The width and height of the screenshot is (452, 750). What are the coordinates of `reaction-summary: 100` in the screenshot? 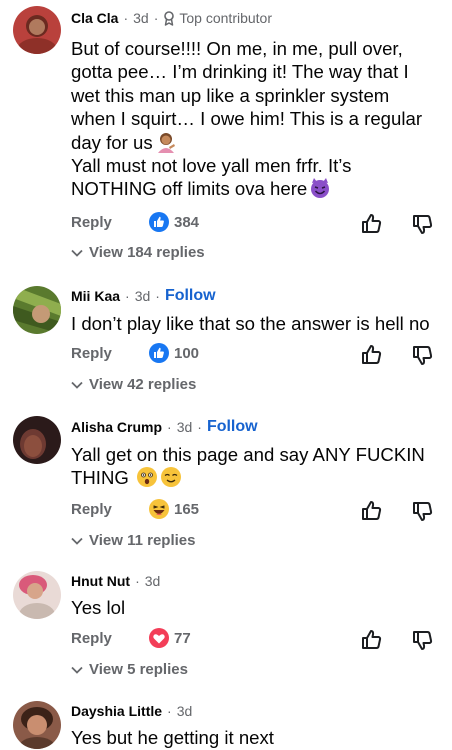 It's located at (174, 353).